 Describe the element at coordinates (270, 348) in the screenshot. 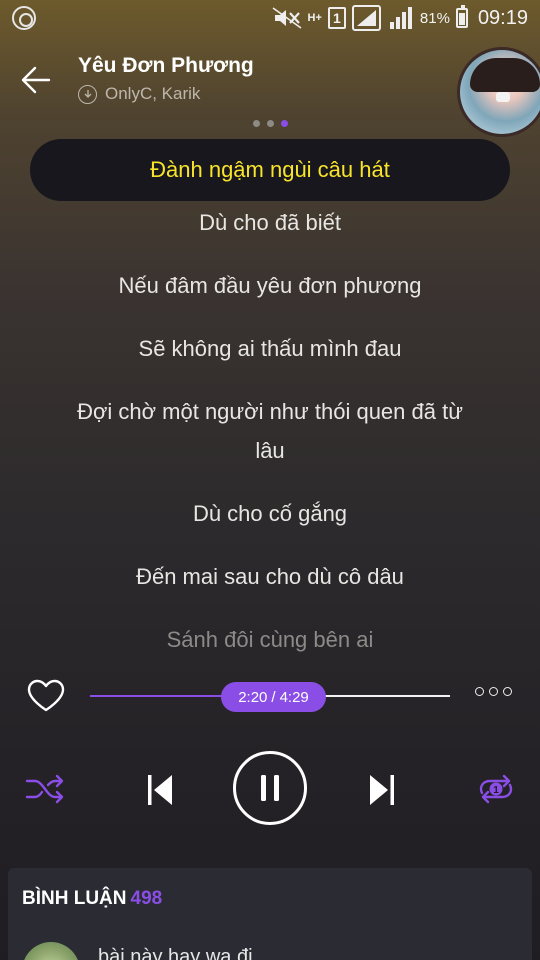

I see `lyric-line: Sẽ không ai thấu mình đau` at that location.